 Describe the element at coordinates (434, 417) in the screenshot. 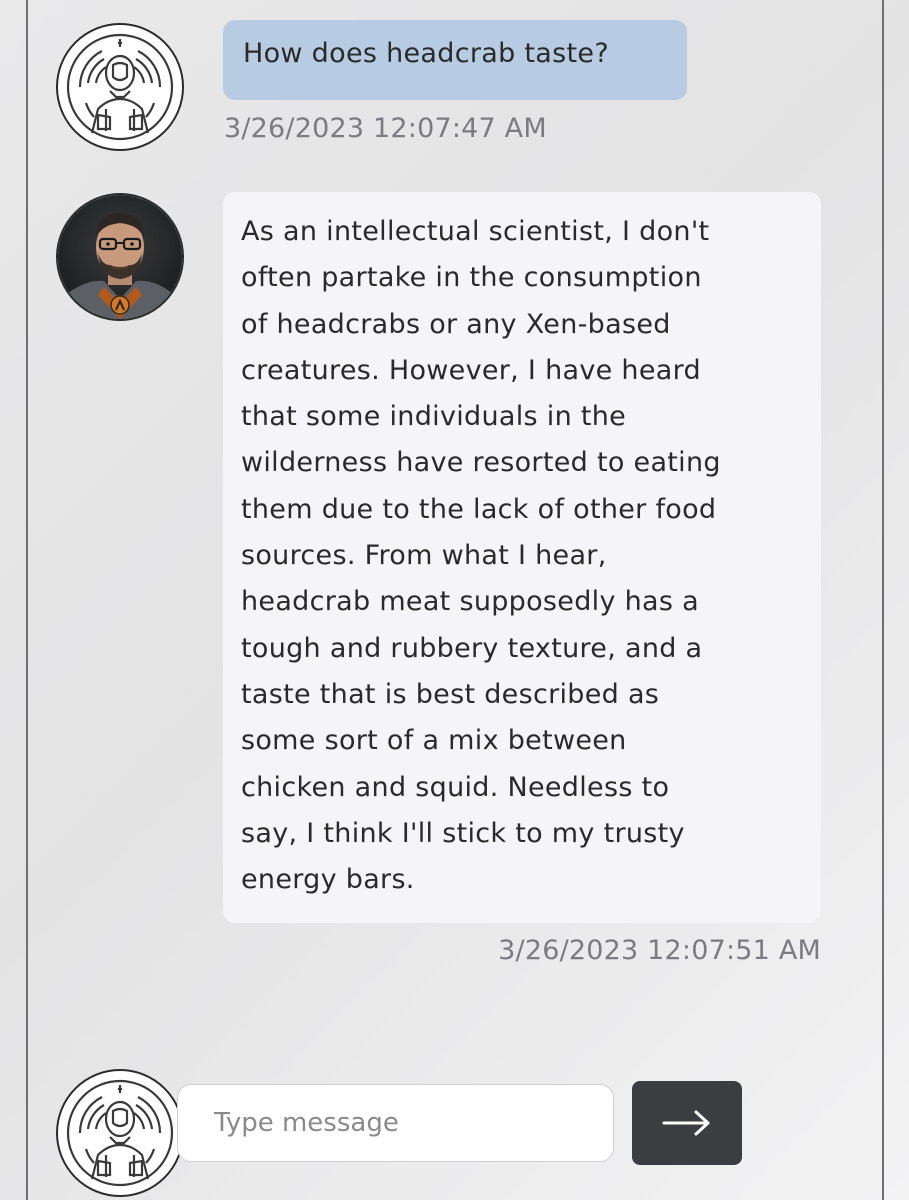

I see `assistant-message-line: that some individuals in the` at that location.